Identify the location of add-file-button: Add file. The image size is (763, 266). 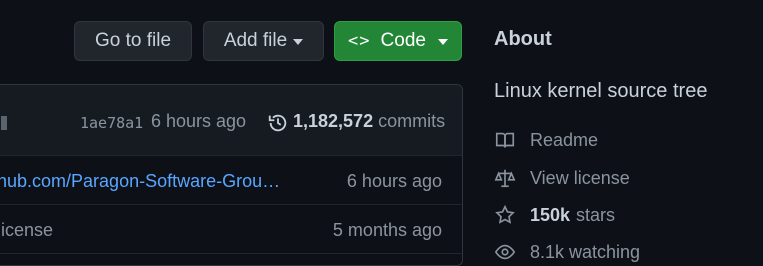
(263, 41).